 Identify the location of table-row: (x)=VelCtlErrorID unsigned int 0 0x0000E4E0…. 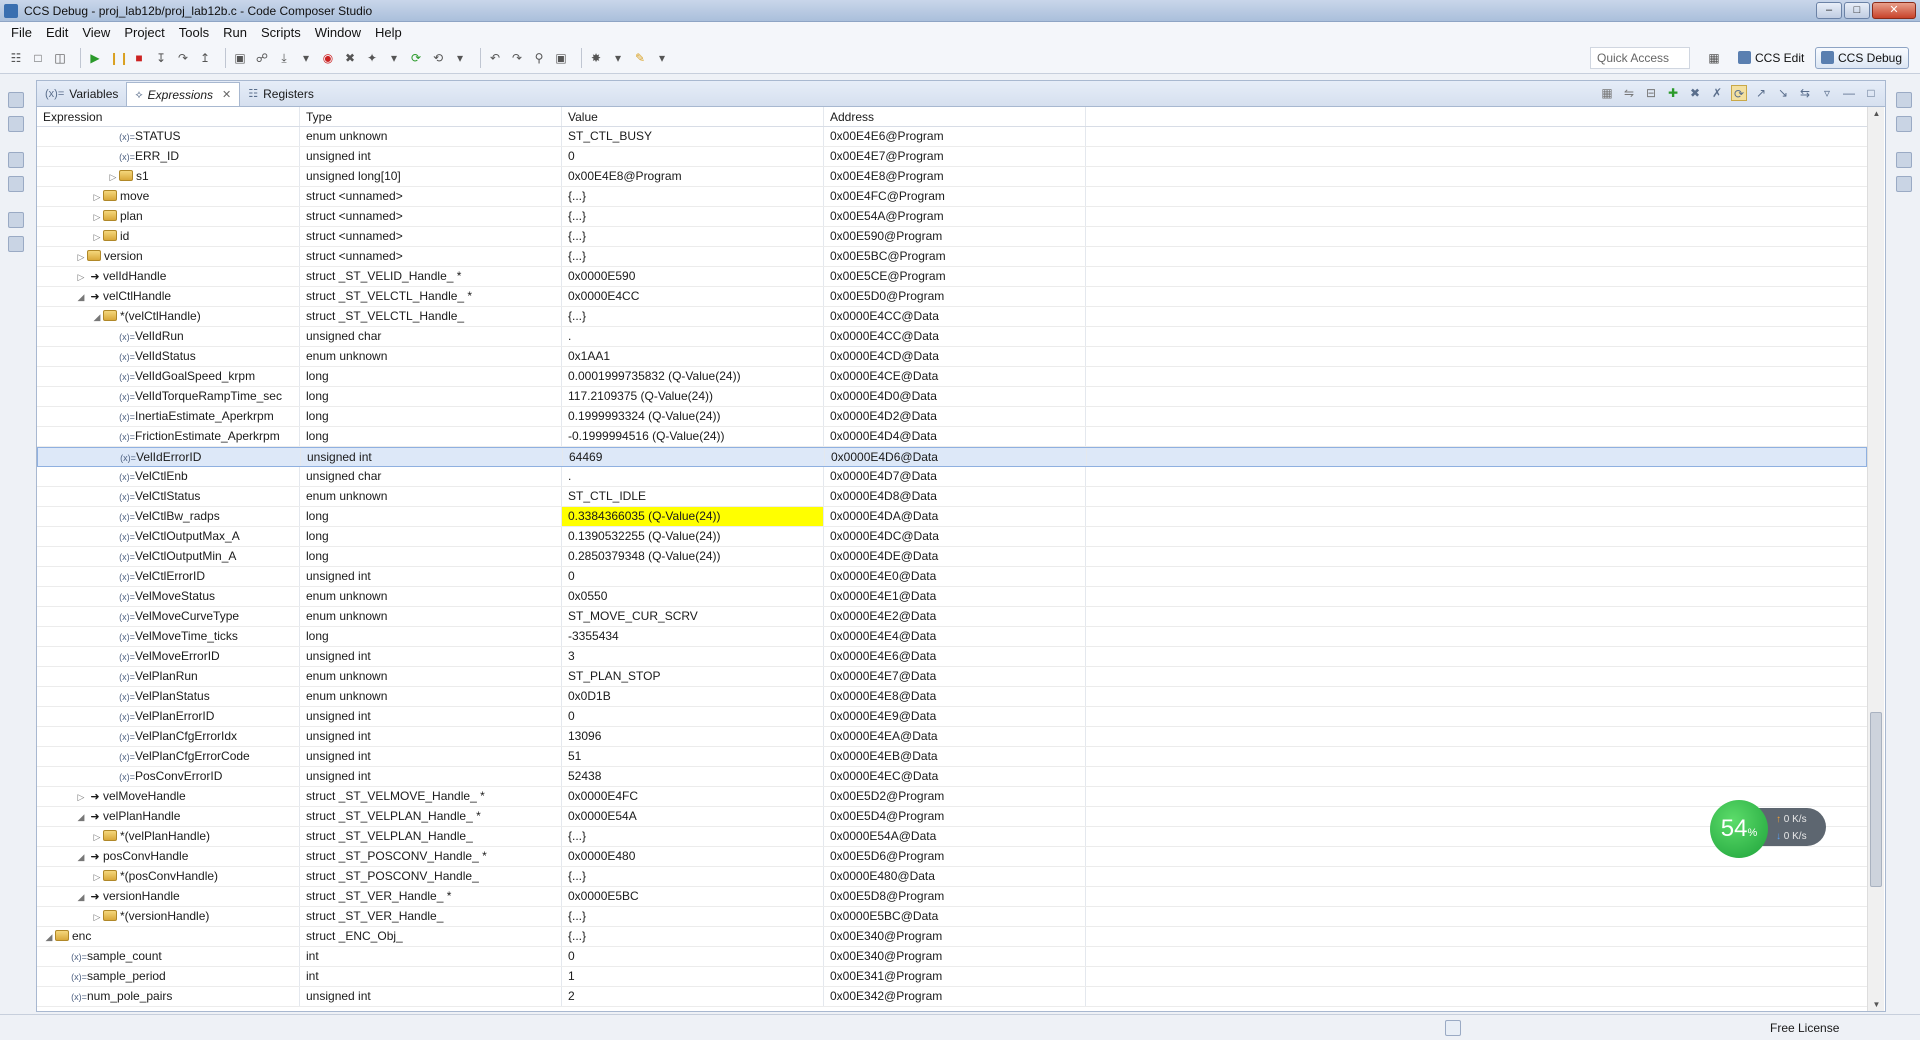
(952, 577).